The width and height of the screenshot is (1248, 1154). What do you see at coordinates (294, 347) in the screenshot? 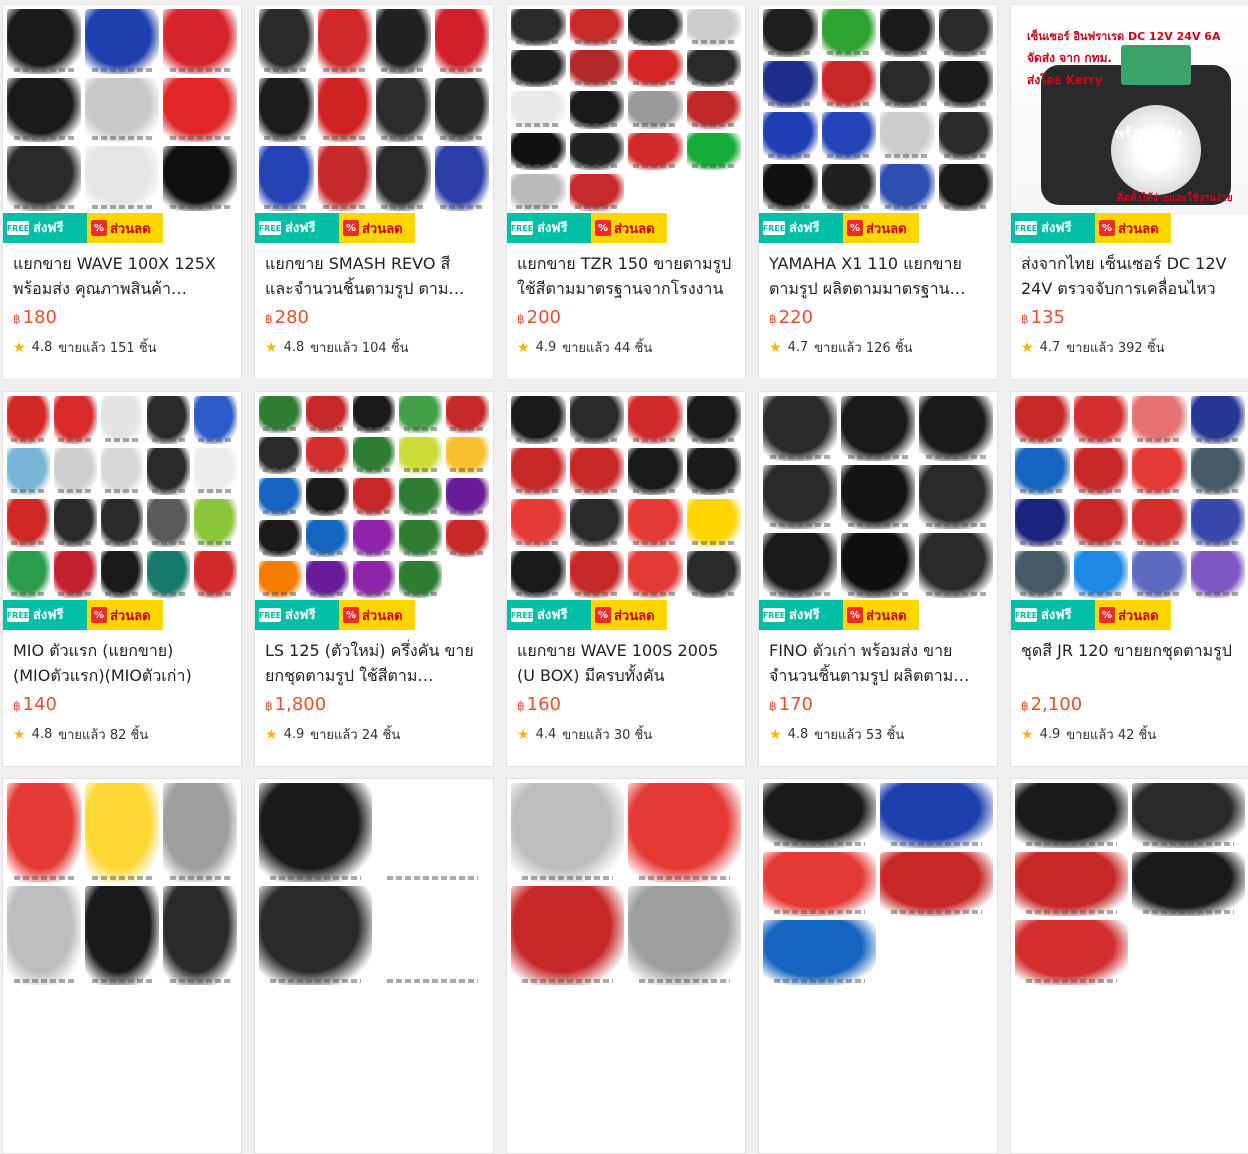
I see `rating-value: 4.8` at bounding box center [294, 347].